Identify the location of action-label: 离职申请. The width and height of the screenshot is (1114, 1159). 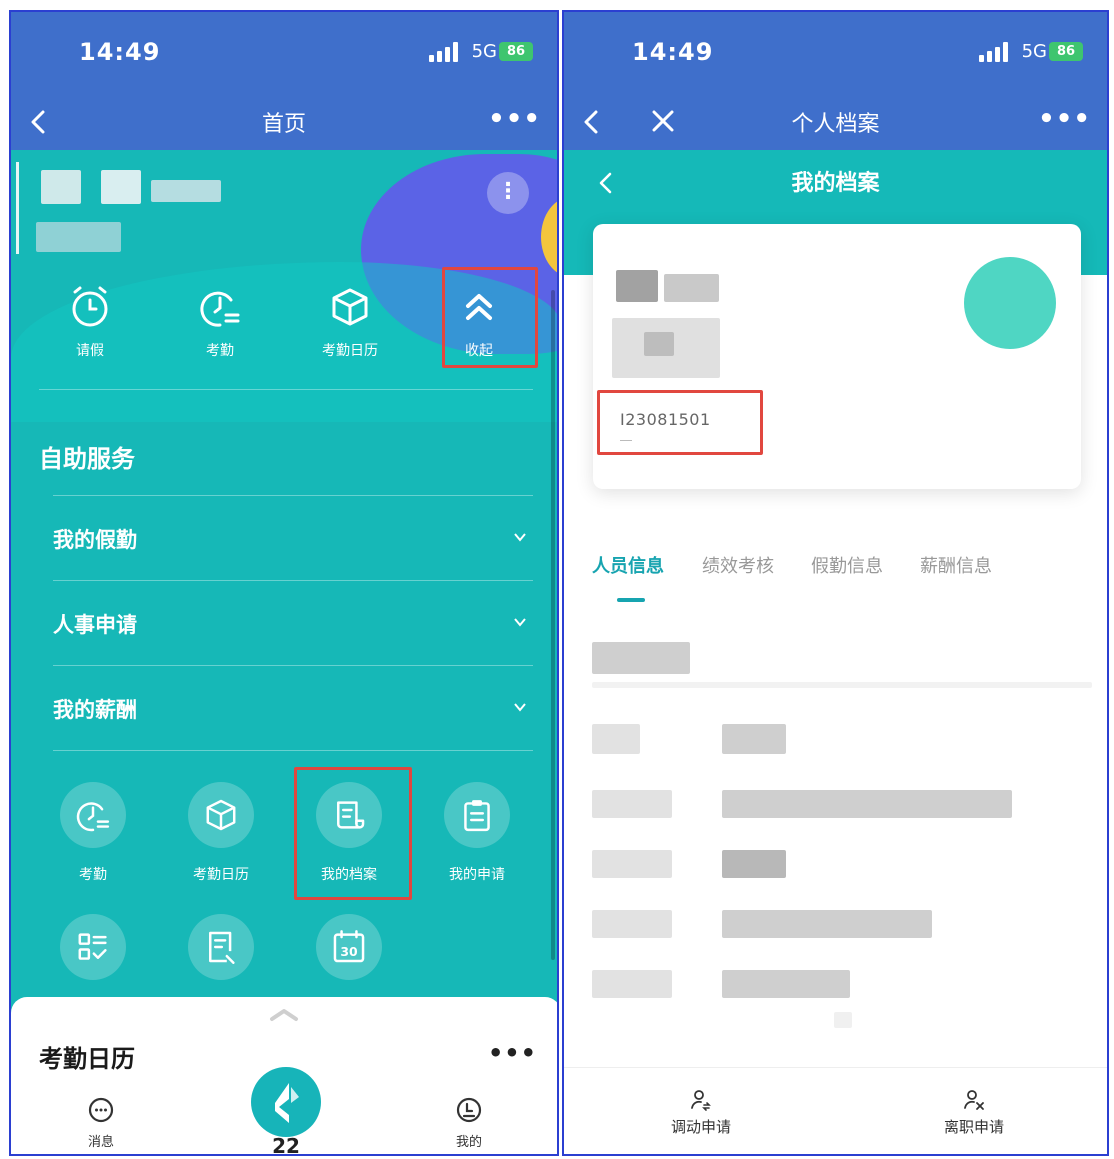
(973, 1127).